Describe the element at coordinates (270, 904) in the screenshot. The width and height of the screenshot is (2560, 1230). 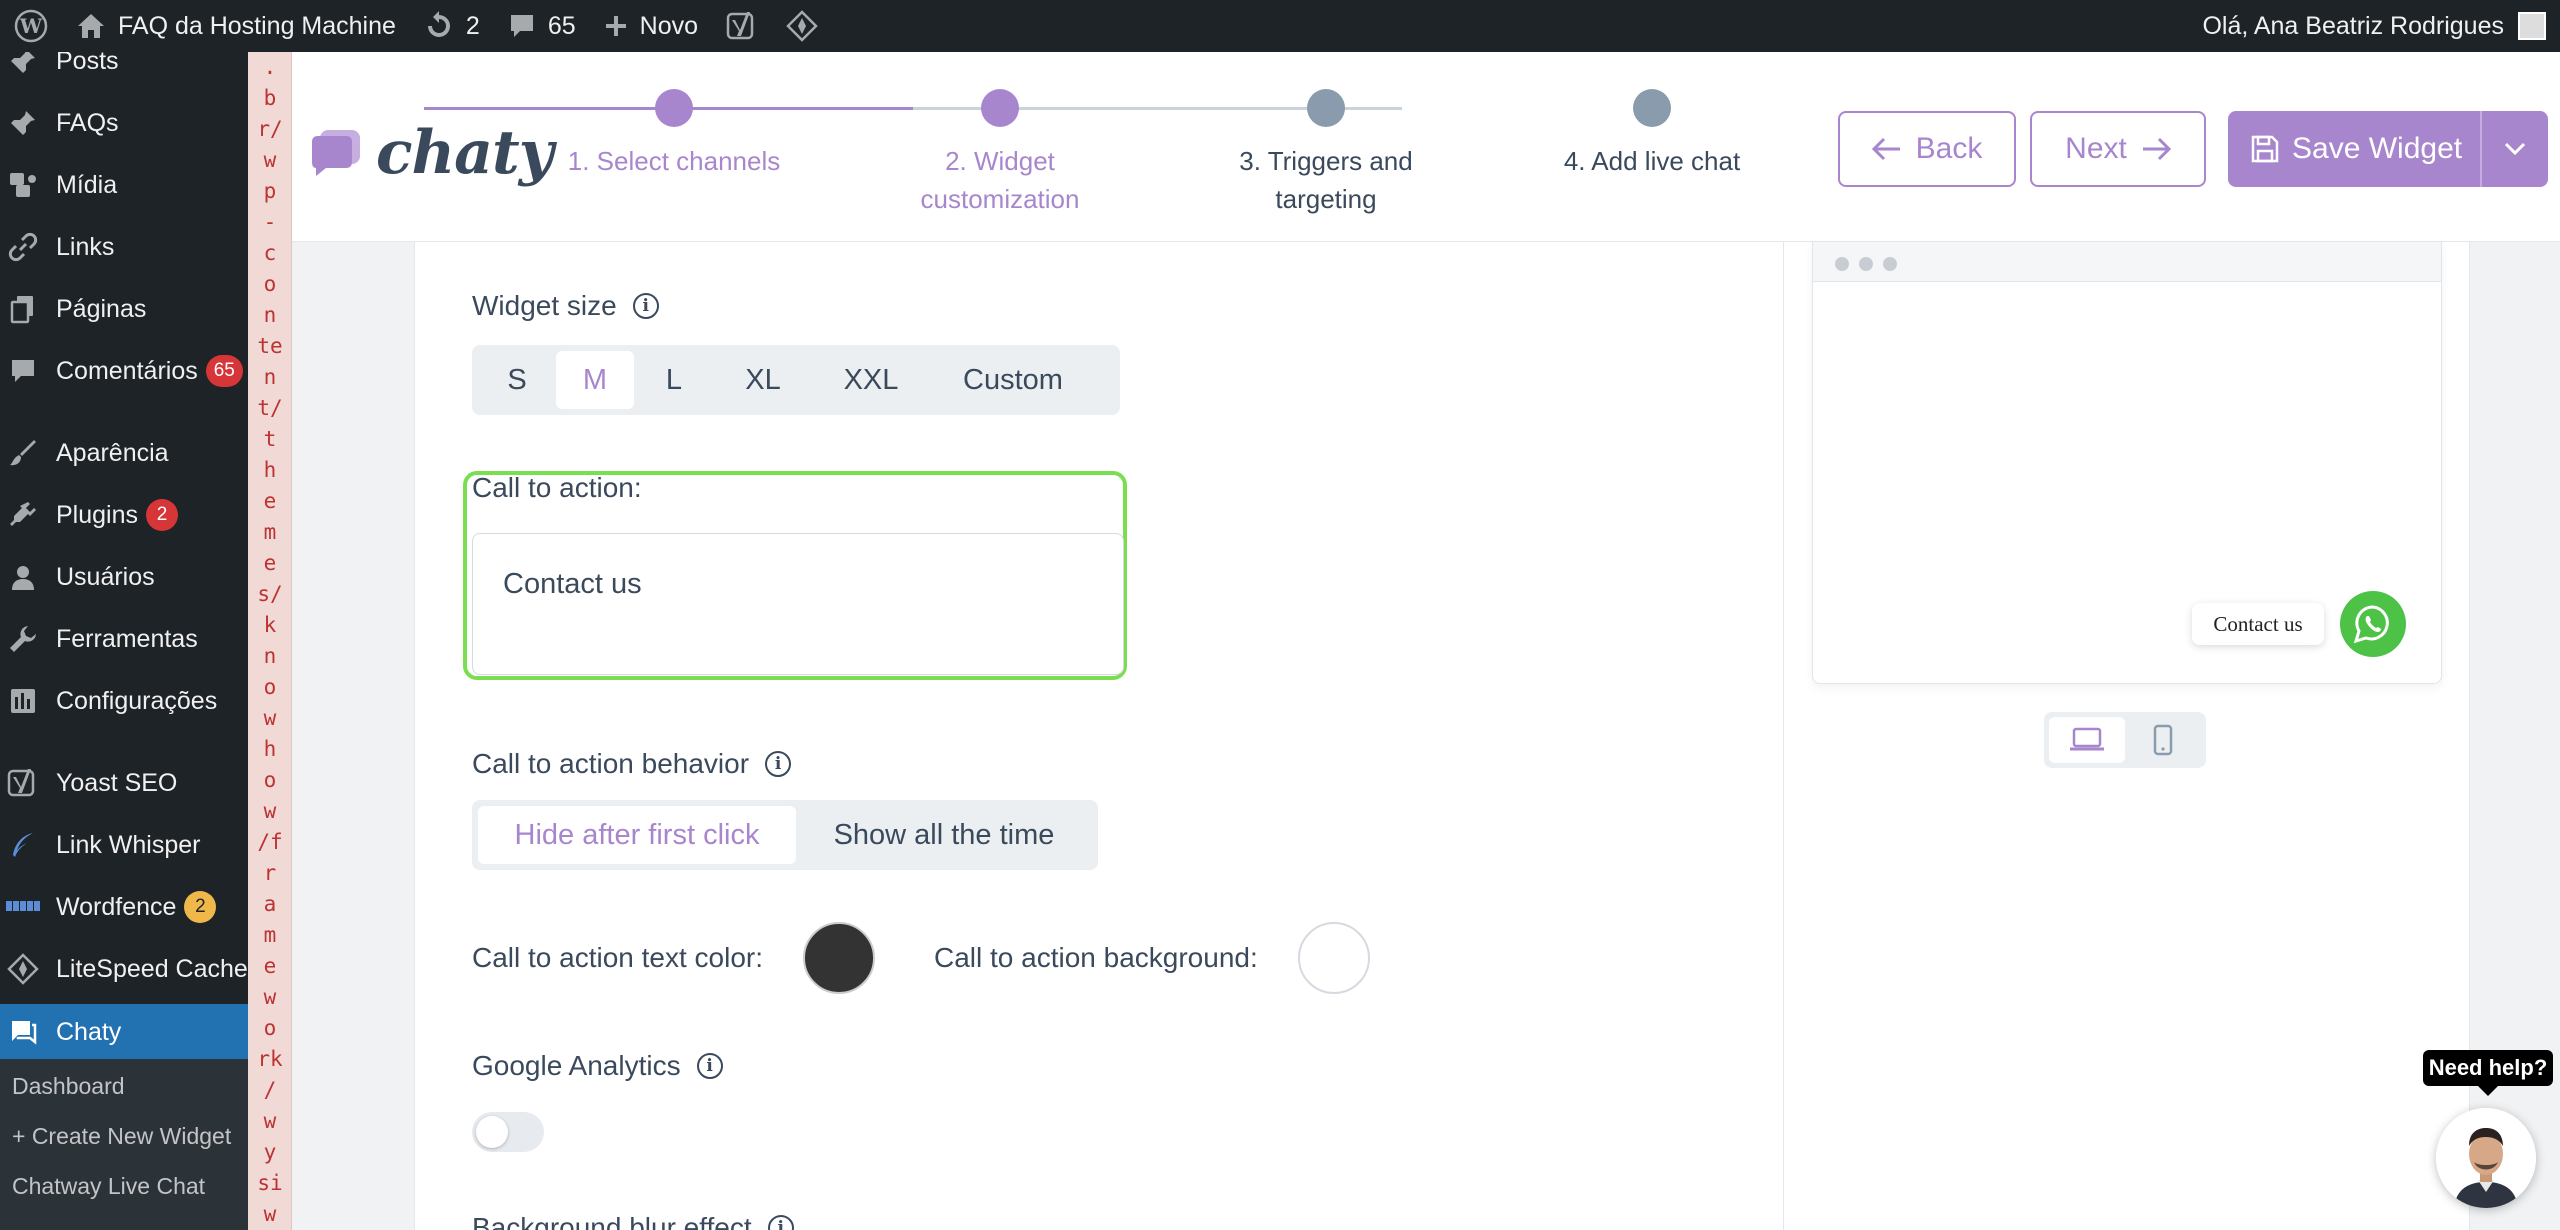
I see `path-char: a` at that location.